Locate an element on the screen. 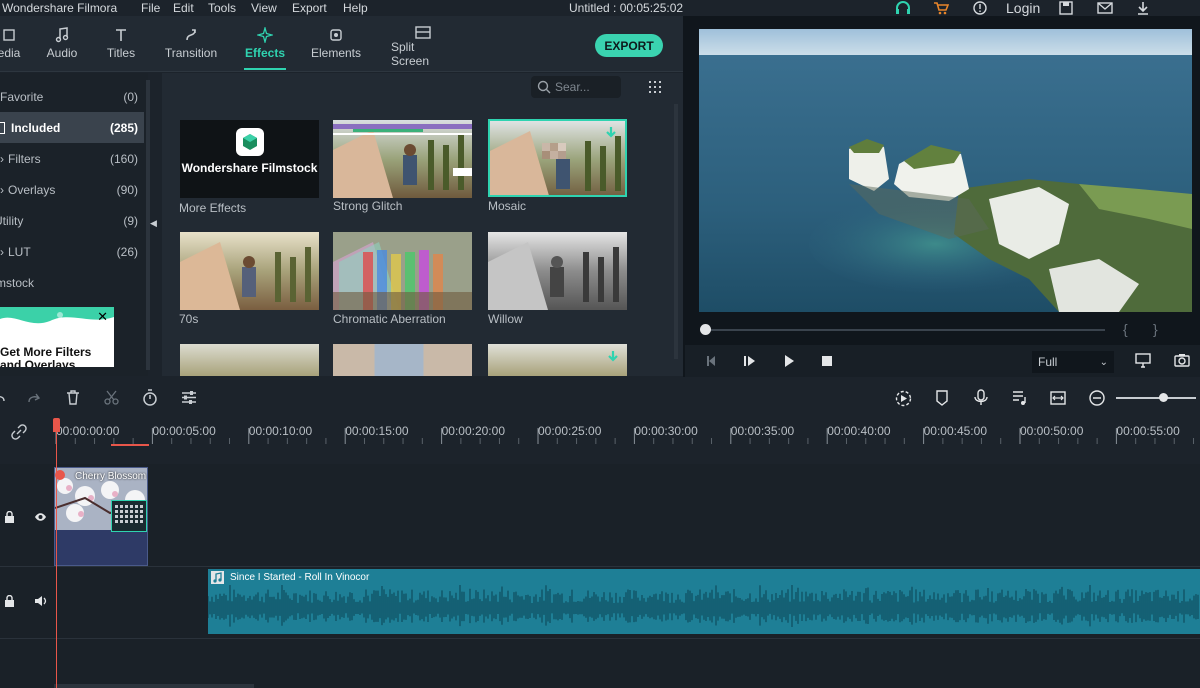 The width and height of the screenshot is (1200, 688). search-icon is located at coordinates (544, 87).